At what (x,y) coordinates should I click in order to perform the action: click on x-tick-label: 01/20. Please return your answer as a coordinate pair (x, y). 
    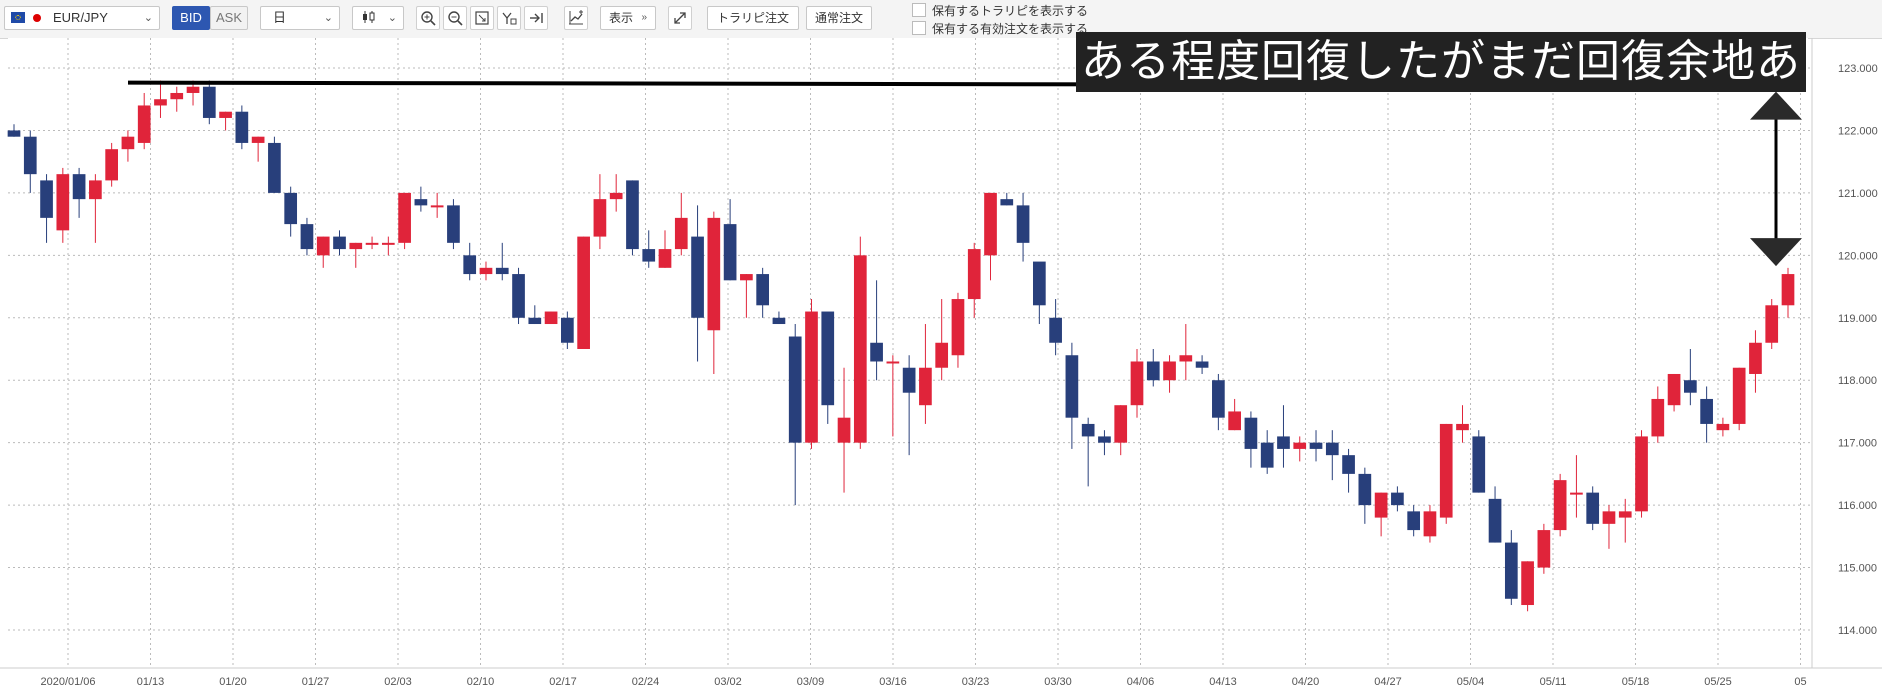
    Looking at the image, I should click on (233, 682).